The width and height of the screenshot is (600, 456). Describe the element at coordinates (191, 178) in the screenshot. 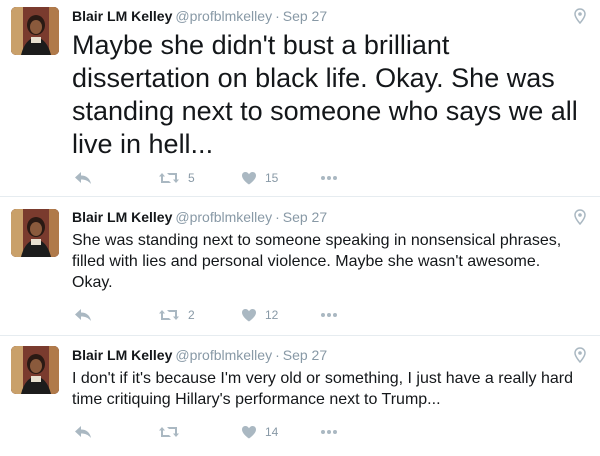

I see `retweet-count: 5` at that location.